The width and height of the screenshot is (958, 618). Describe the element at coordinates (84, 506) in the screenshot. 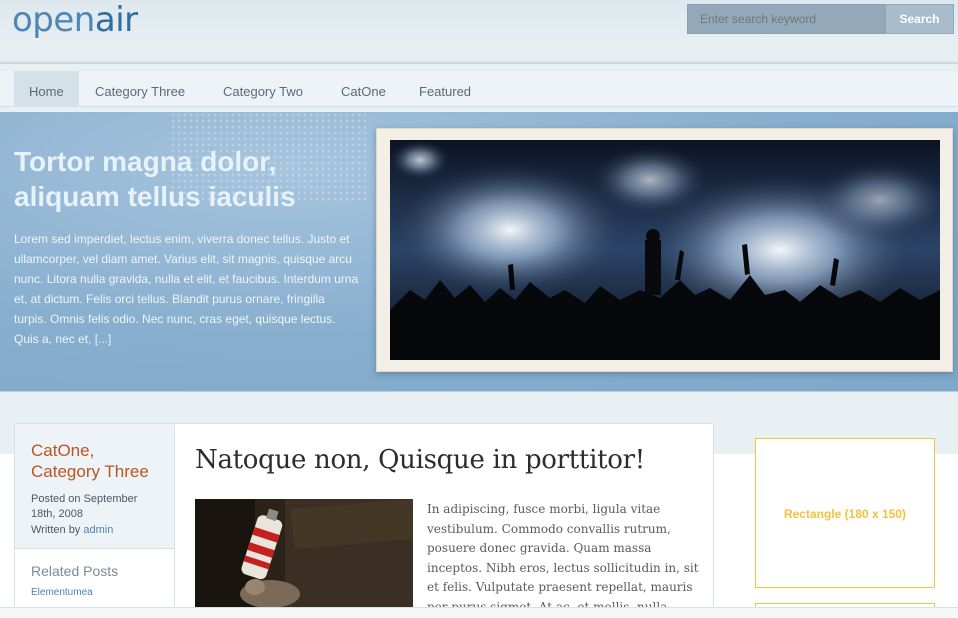

I see `post-date: Posted on September 18th, 2008` at that location.